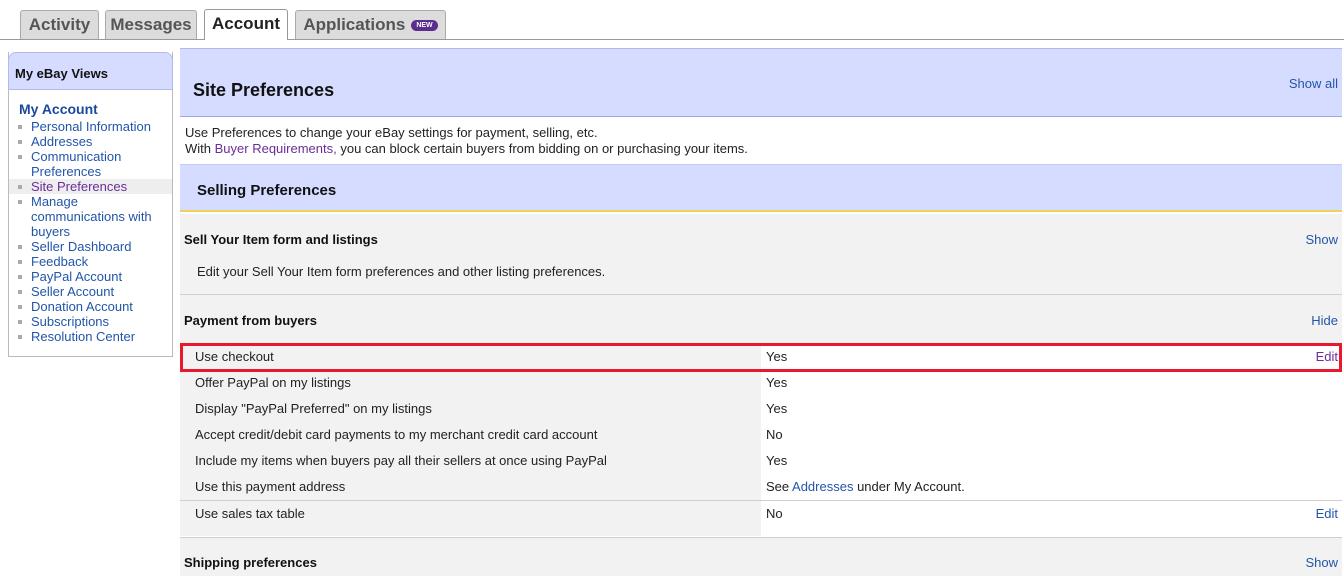  Describe the element at coordinates (90, 261) in the screenshot. I see `sidebar-item-feedback: Feedback` at that location.